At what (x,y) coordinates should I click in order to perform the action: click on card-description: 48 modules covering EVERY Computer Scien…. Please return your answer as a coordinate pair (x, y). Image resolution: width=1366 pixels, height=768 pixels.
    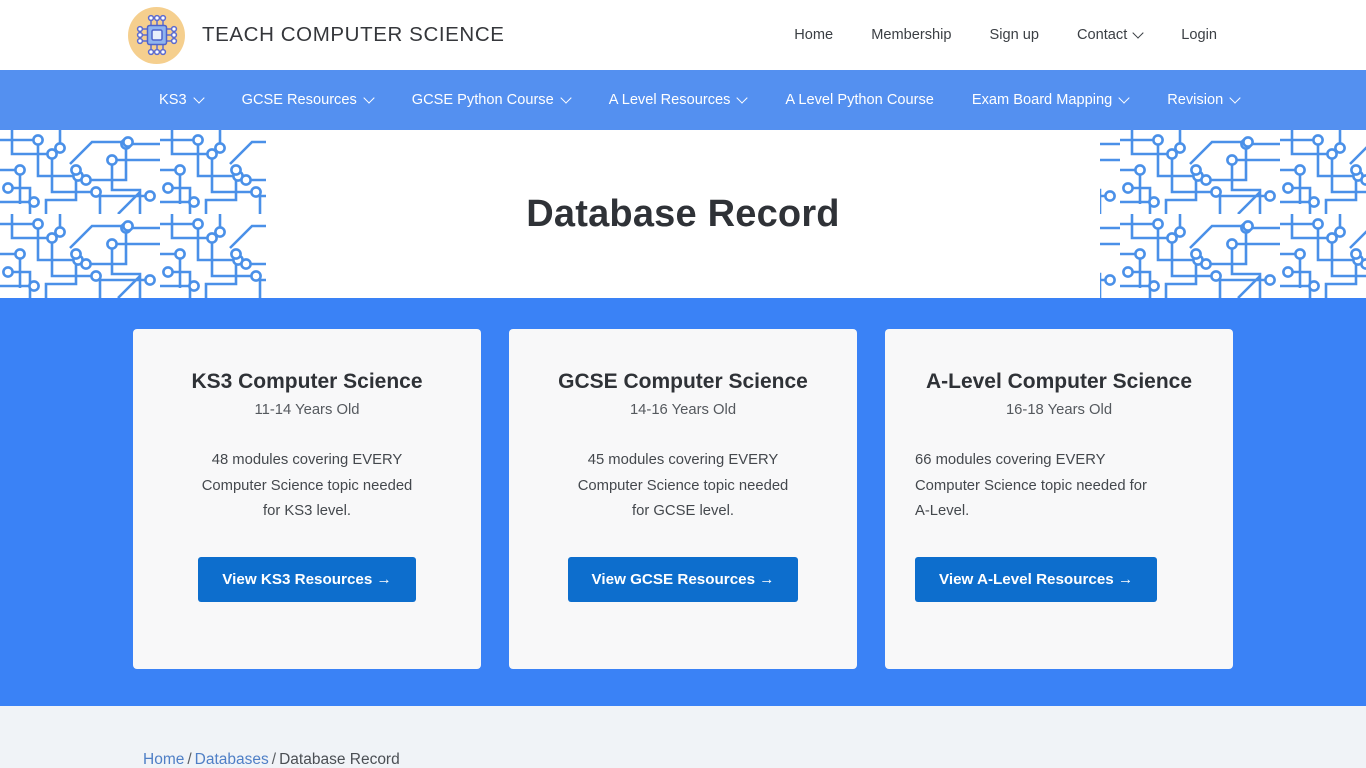
    Looking at the image, I should click on (307, 486).